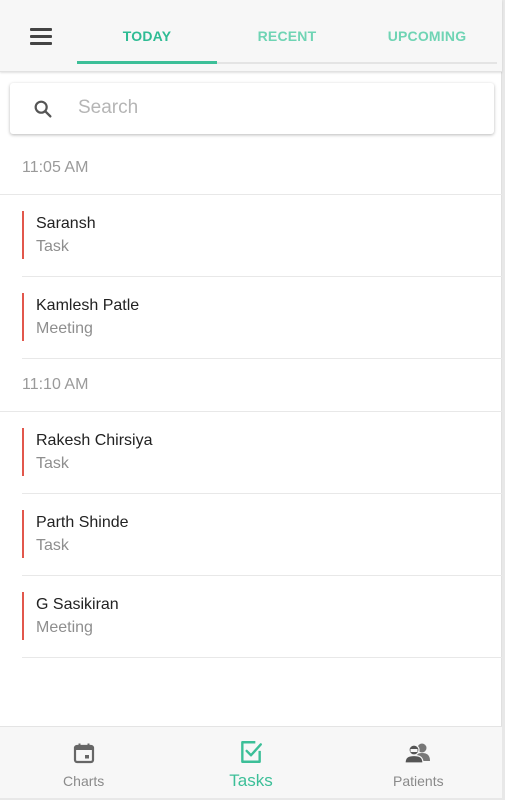 The height and width of the screenshot is (800, 505). Describe the element at coordinates (88, 305) in the screenshot. I see `item-name: Kamlesh Patle` at that location.